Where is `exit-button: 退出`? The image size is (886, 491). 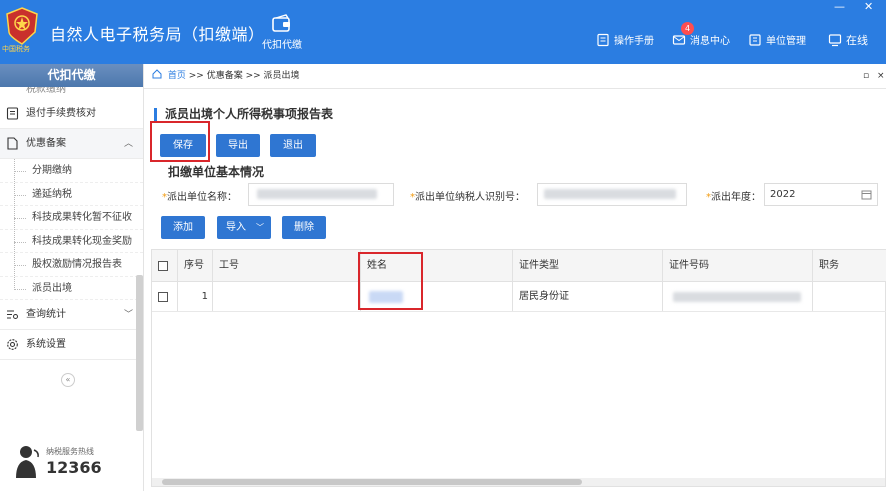
exit-button: 退出 is located at coordinates (293, 145).